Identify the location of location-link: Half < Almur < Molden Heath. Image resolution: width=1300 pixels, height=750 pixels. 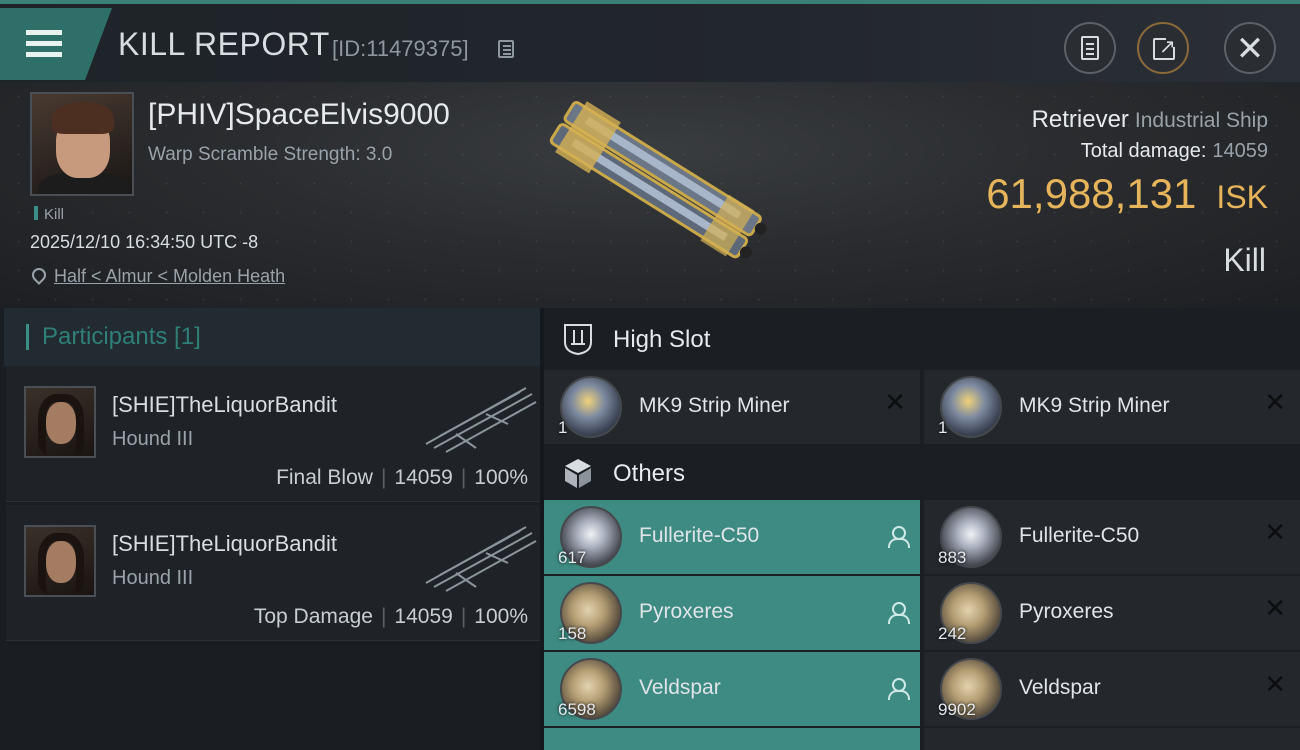
(169, 276).